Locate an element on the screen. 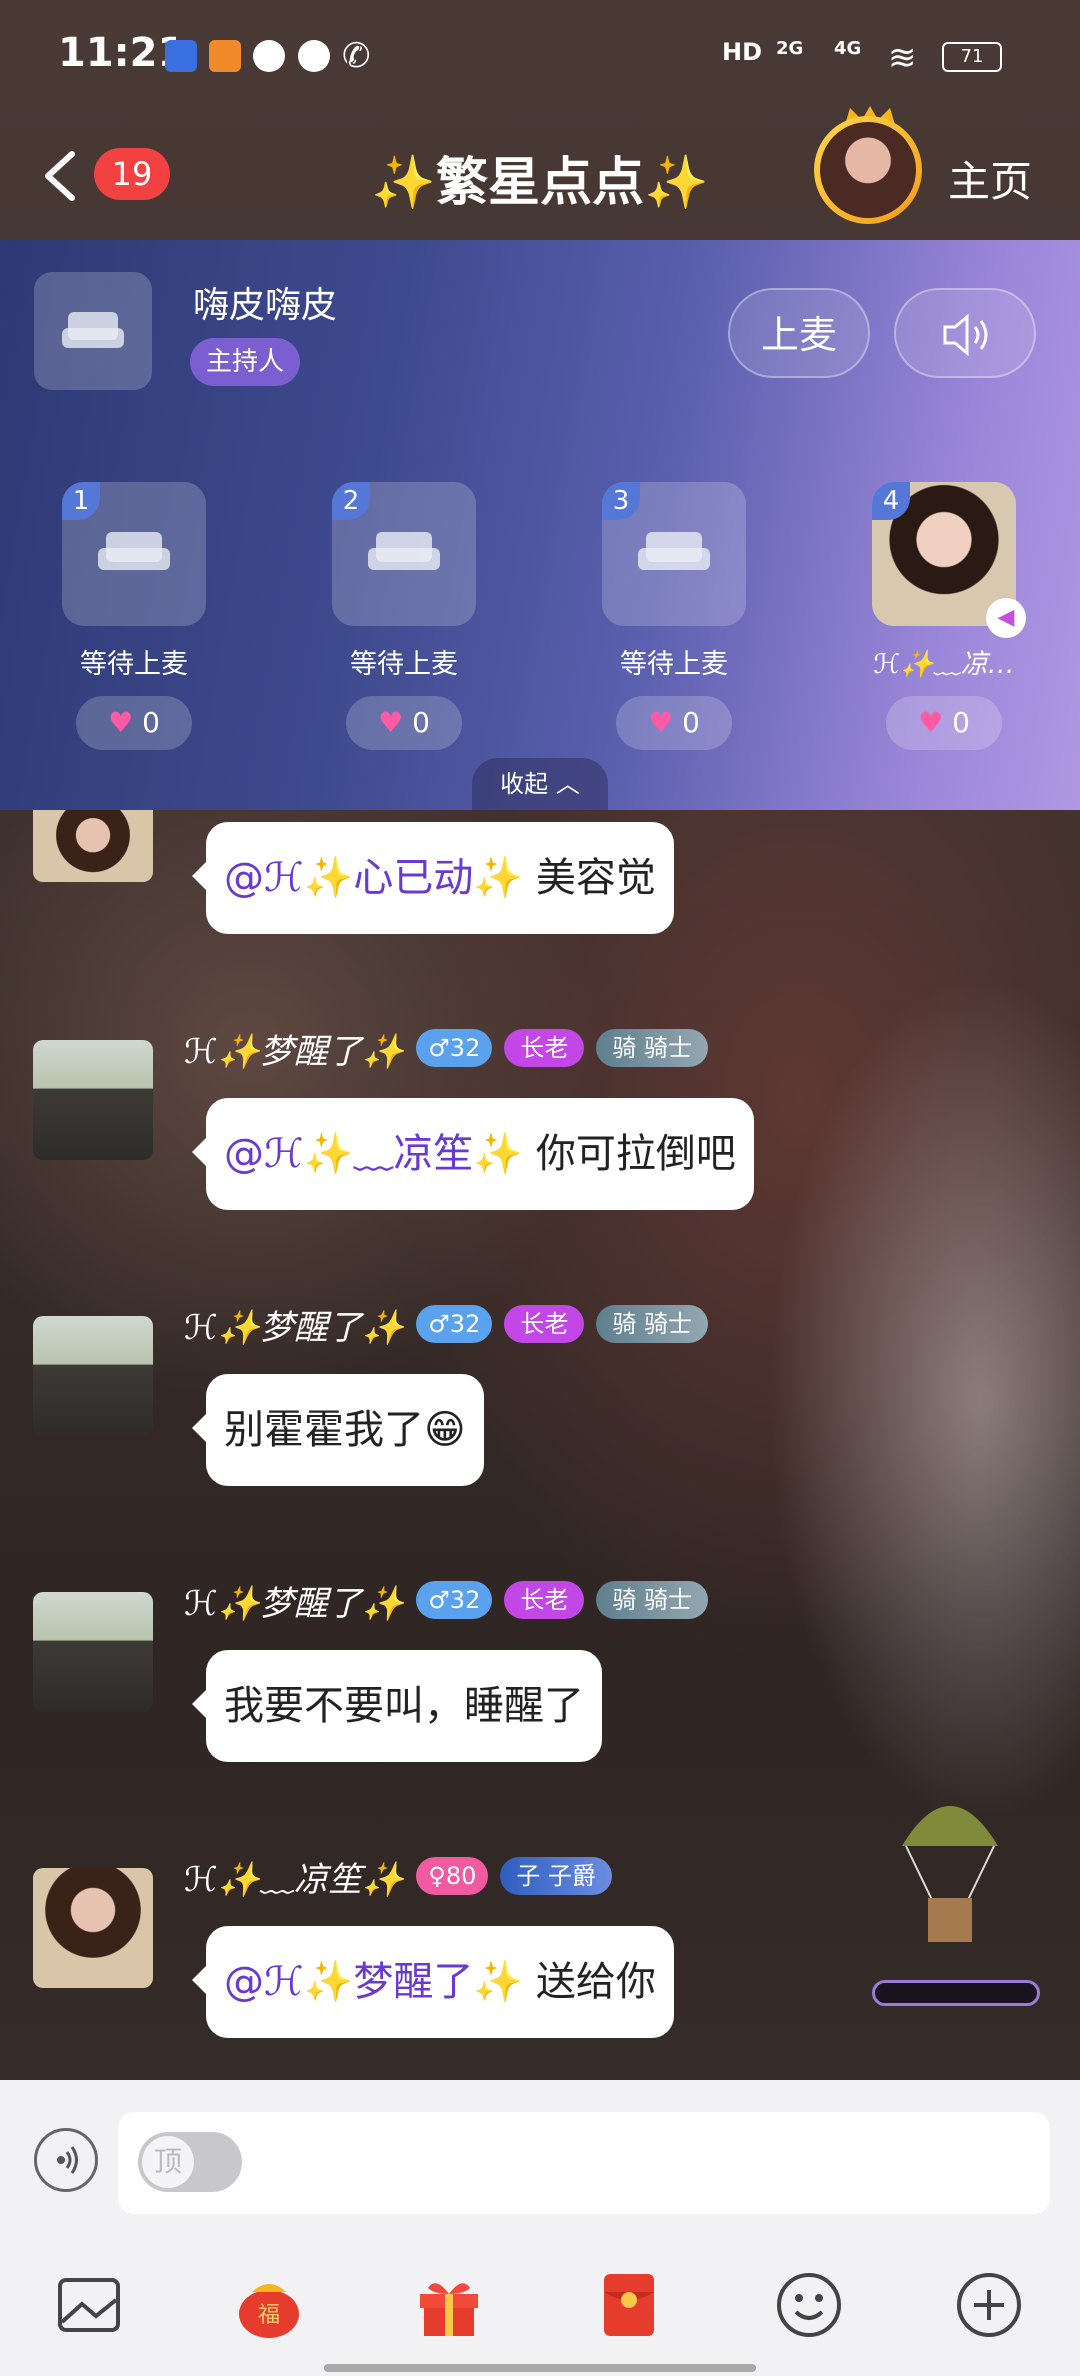 This screenshot has width=1080, height=2376. app-icon is located at coordinates (269, 56).